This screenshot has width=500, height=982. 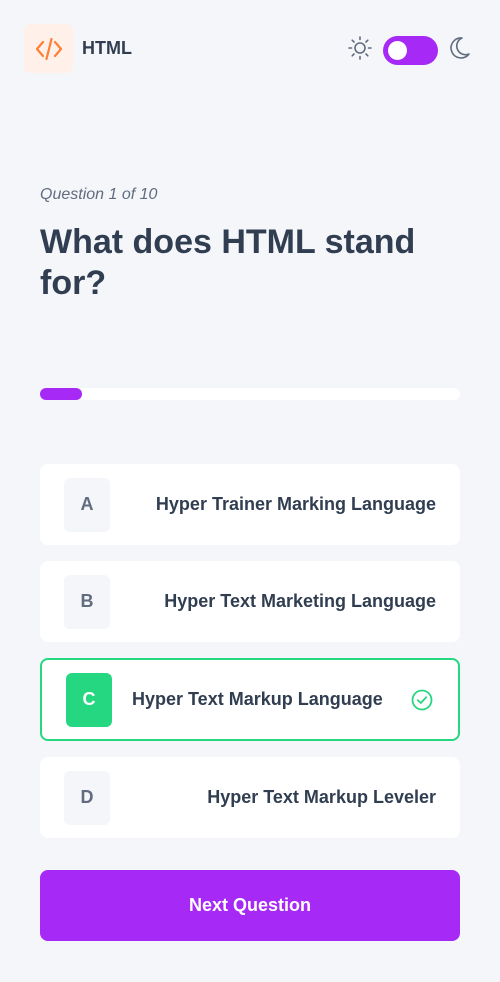 What do you see at coordinates (250, 394) in the screenshot?
I see `progress-bar` at bounding box center [250, 394].